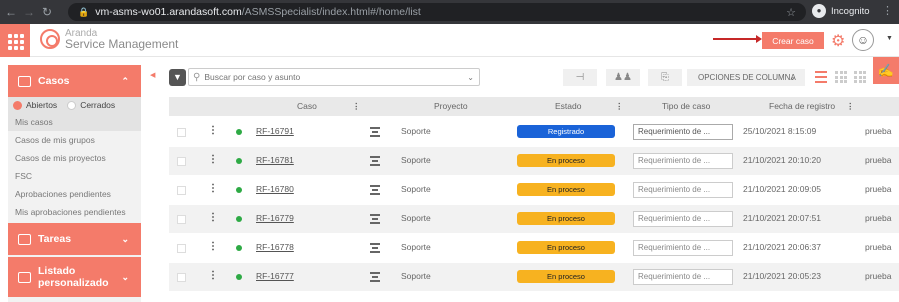 The image size is (899, 302). I want to click on annotation-arrow, so click(737, 39).